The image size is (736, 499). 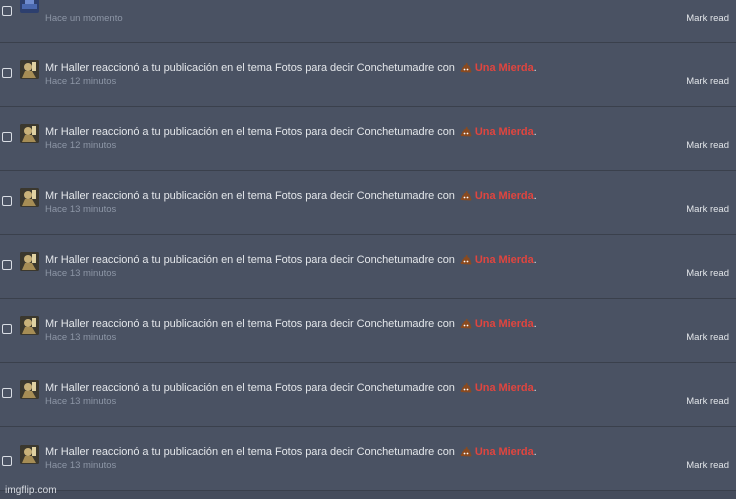 What do you see at coordinates (84, 18) in the screenshot?
I see `notification-time: Hace un momento` at bounding box center [84, 18].